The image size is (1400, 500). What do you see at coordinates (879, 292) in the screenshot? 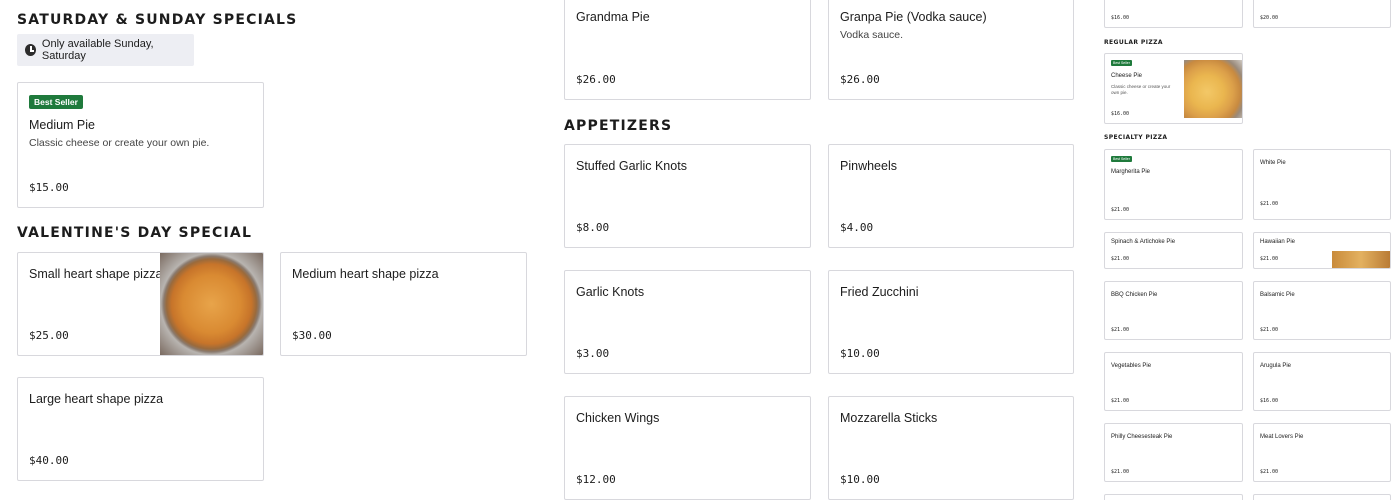
I see `menu-item-name: Fried Zucchini` at bounding box center [879, 292].